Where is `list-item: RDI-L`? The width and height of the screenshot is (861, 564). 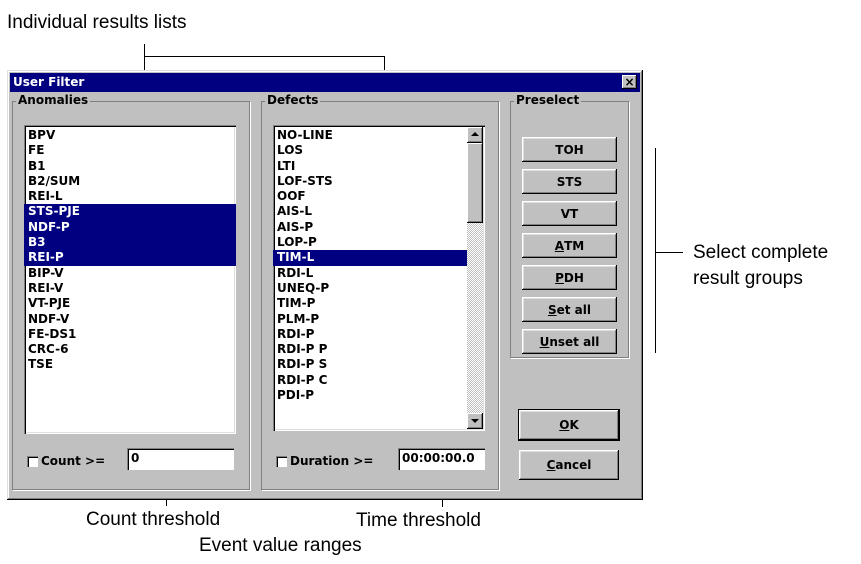 list-item: RDI-L is located at coordinates (370, 273).